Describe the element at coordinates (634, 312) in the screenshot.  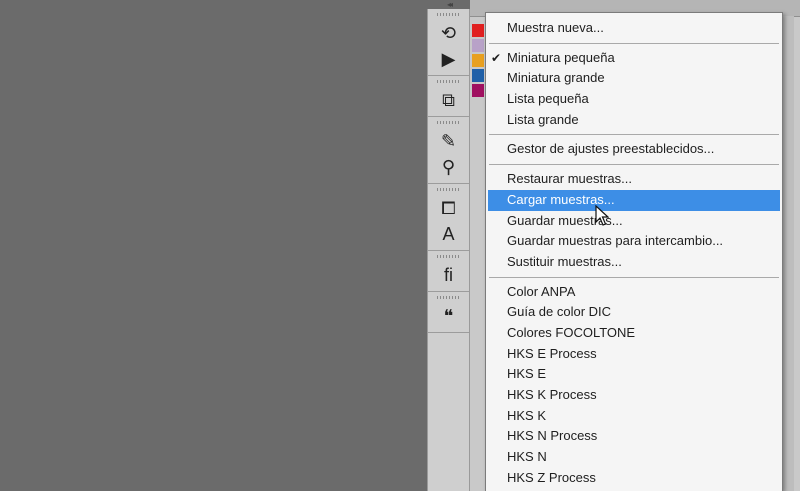
I see `menu-item: Guía de color DIC` at that location.